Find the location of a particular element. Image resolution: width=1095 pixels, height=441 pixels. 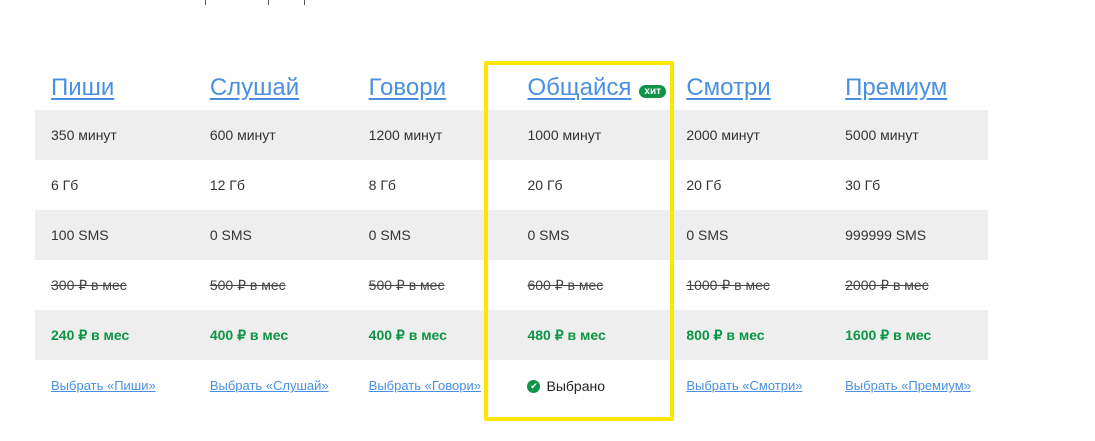

data-value: 8 Гб is located at coordinates (382, 185).